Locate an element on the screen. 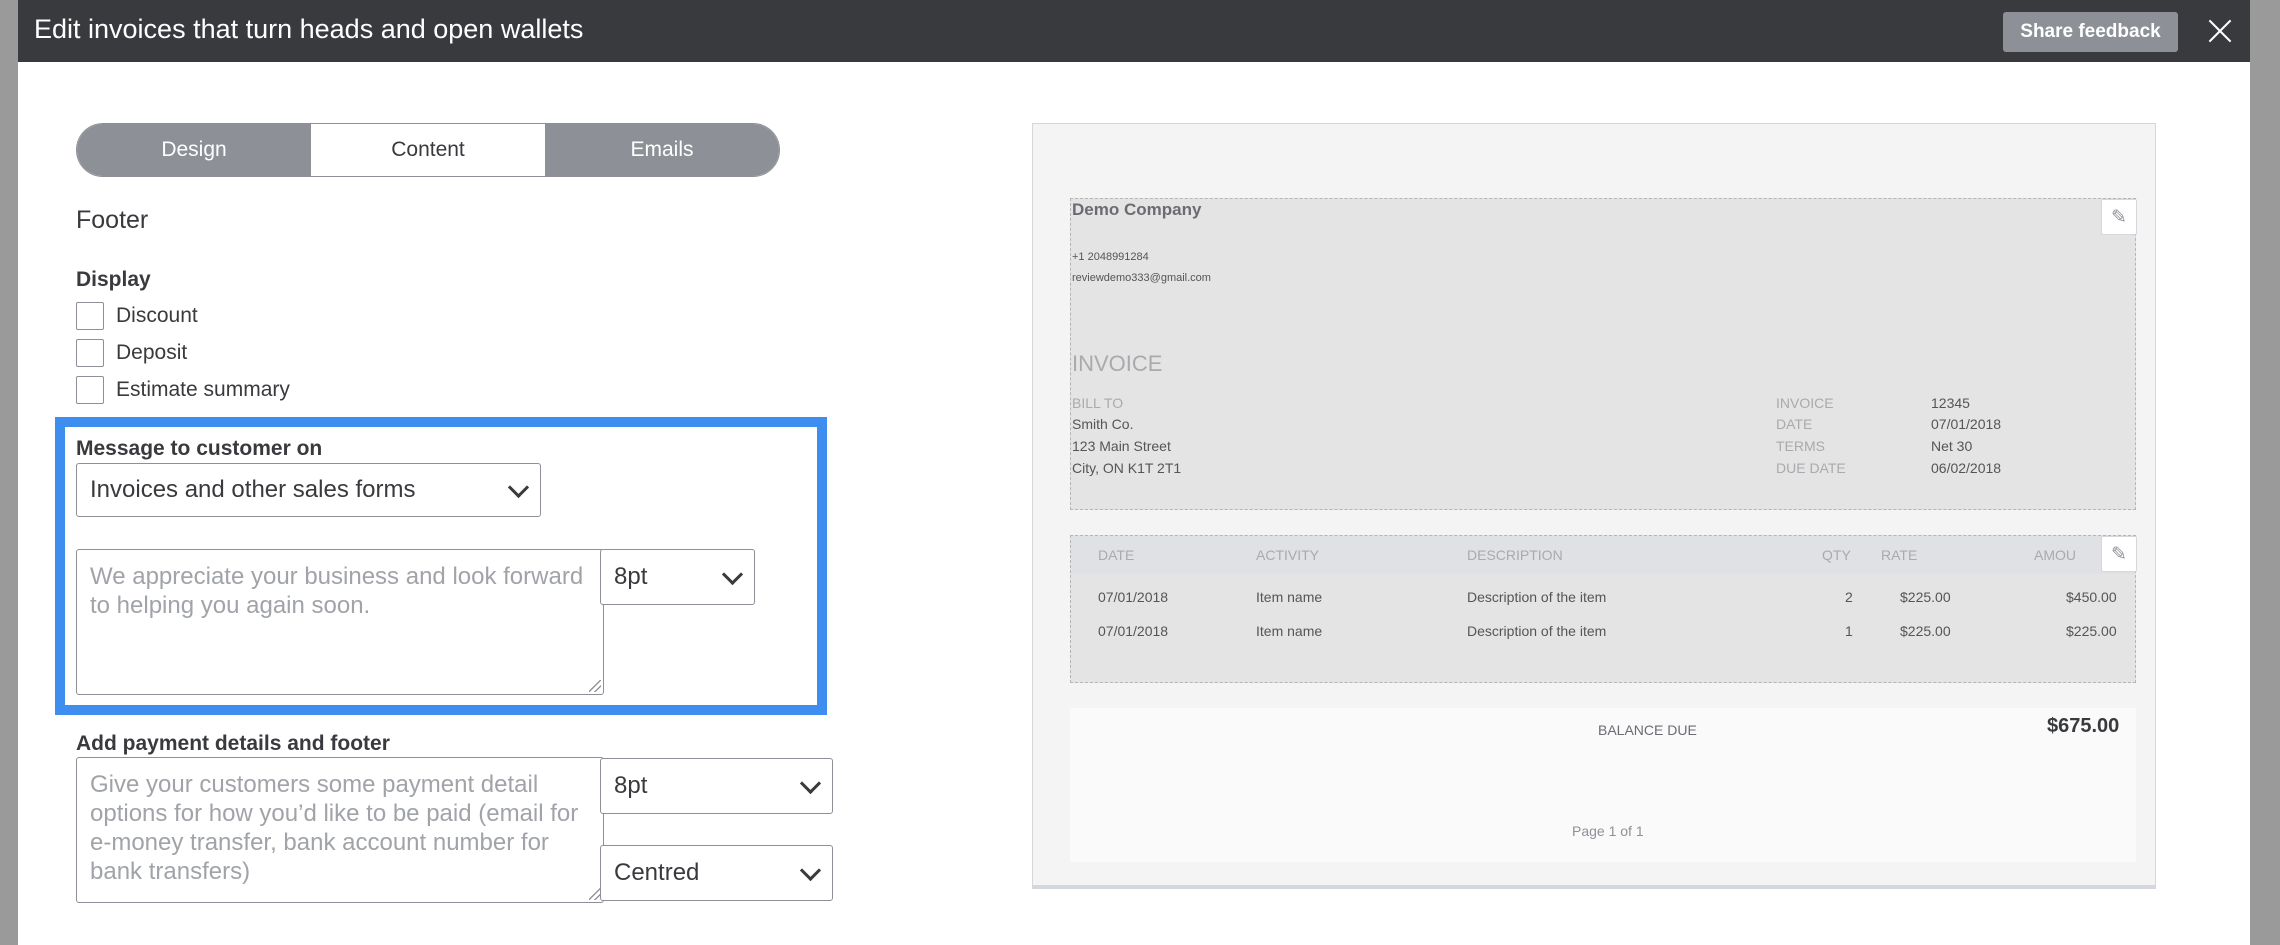 This screenshot has width=2280, height=945. preview-items-header is located at coordinates (1603, 555).